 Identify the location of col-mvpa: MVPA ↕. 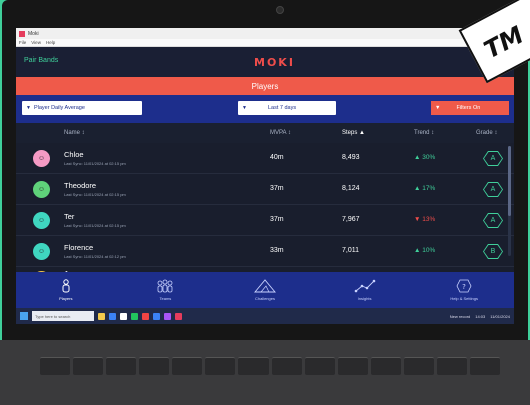
(280, 133).